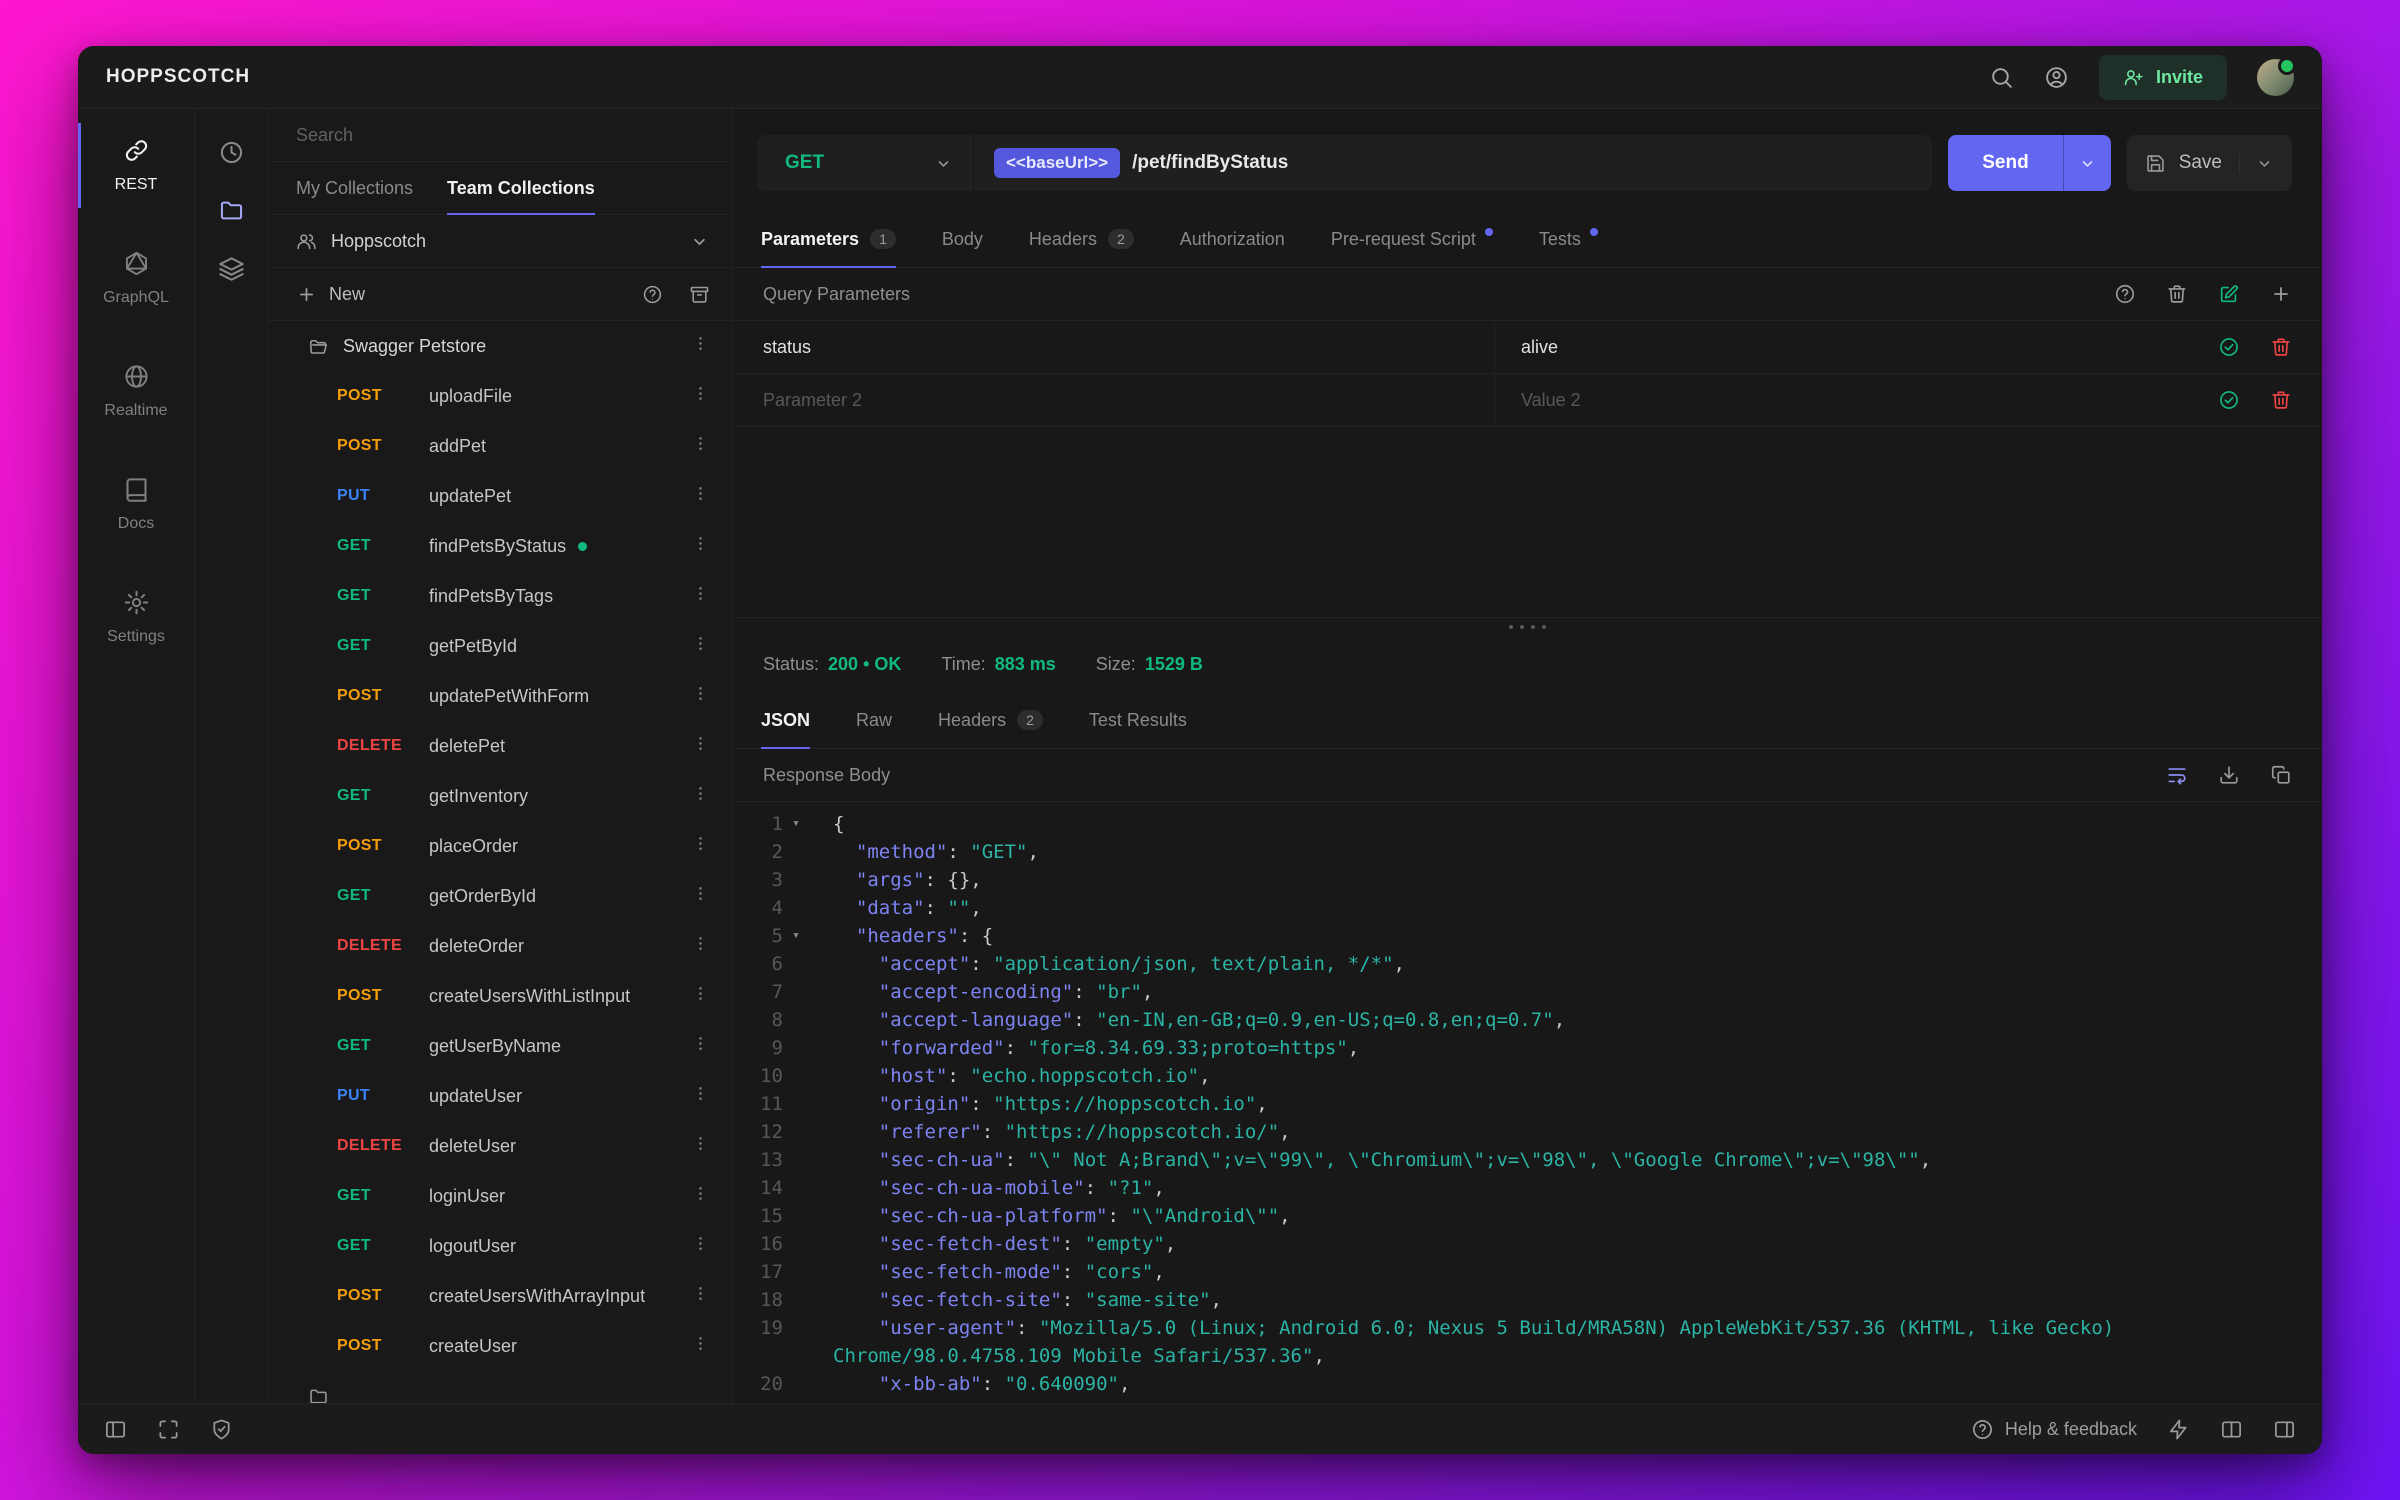 The width and height of the screenshot is (2400, 1500). I want to click on request-item: GET findPetsByTags, so click(500, 596).